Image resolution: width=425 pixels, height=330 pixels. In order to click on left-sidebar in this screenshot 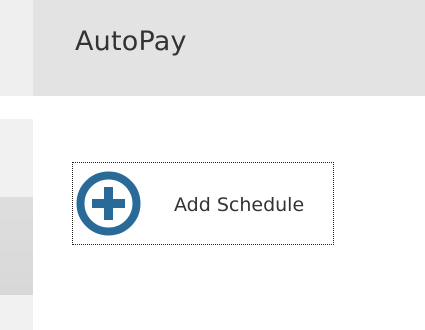, I will do `click(16, 224)`.